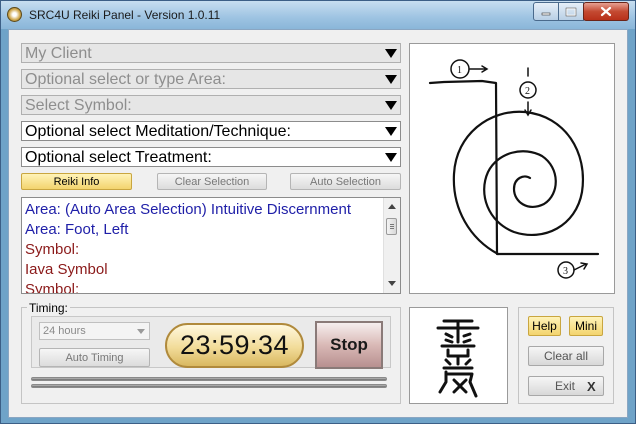  Describe the element at coordinates (94, 331) in the screenshot. I see `hours-select: 24 hours` at that location.